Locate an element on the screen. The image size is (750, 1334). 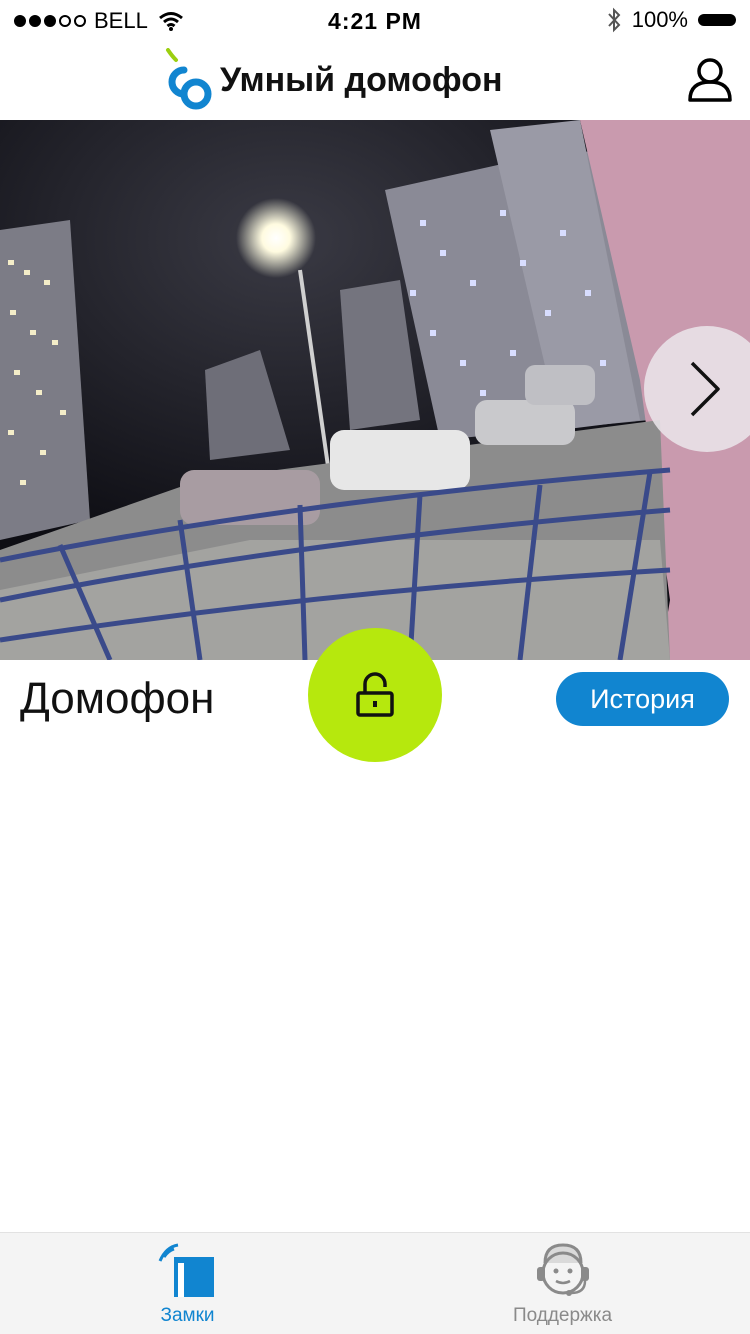
tab-bar: Замки Поддержка is located at coordinates (375, 1283).